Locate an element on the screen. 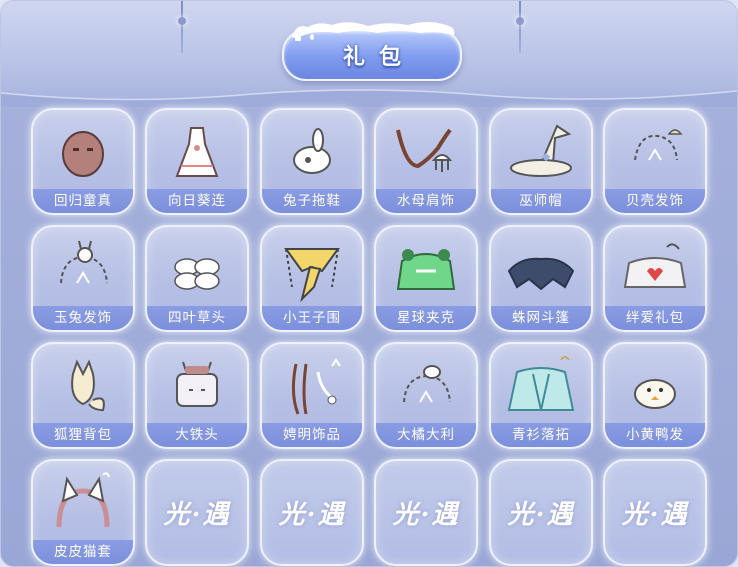 The width and height of the screenshot is (738, 567). item-slot: 兔子拖鞋 is located at coordinates (312, 161).